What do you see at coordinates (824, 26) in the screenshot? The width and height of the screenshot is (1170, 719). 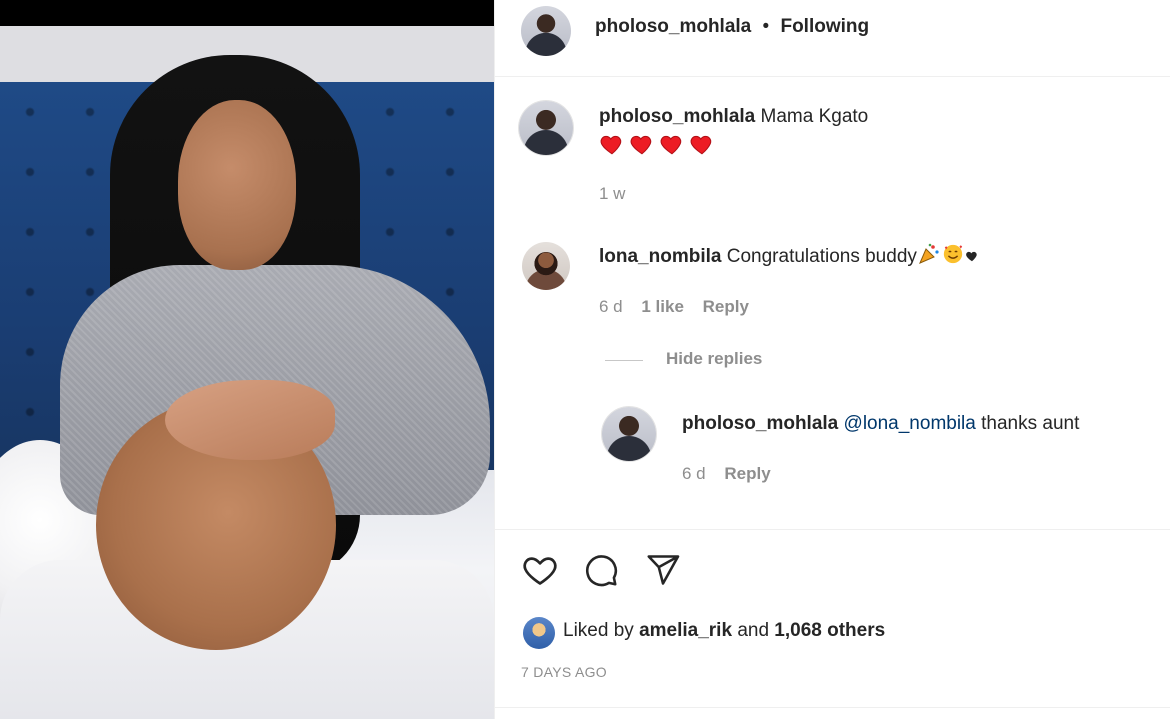 I see `following-button: Following` at bounding box center [824, 26].